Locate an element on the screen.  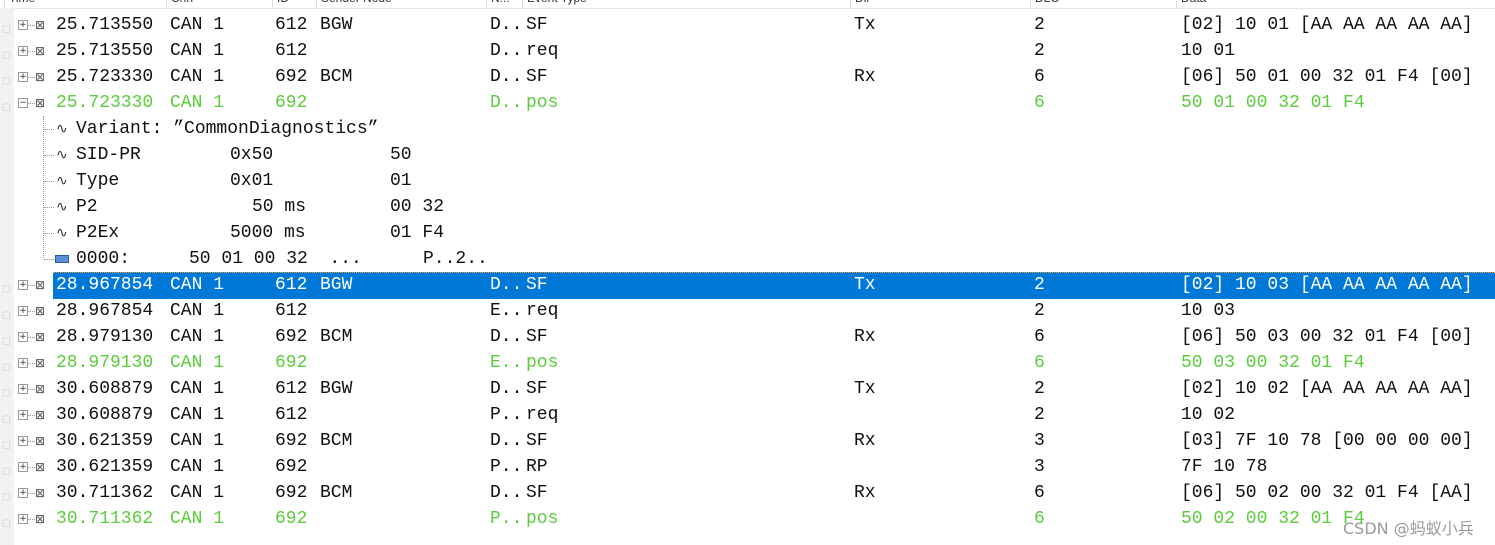
trace-row: ☐ + ⊠ 28.967854 CAN 1 612 E.. req 2 10 03 is located at coordinates (747, 311).